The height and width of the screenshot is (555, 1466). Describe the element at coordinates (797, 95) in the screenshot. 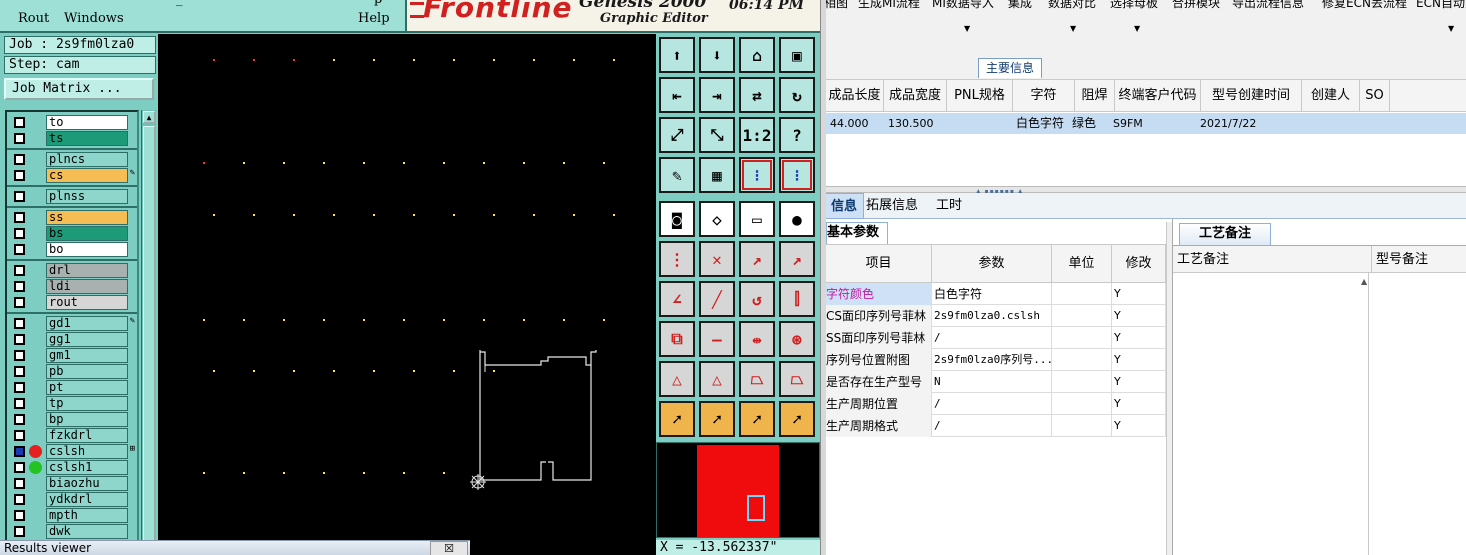

I see `rotate-icon: ↻` at that location.